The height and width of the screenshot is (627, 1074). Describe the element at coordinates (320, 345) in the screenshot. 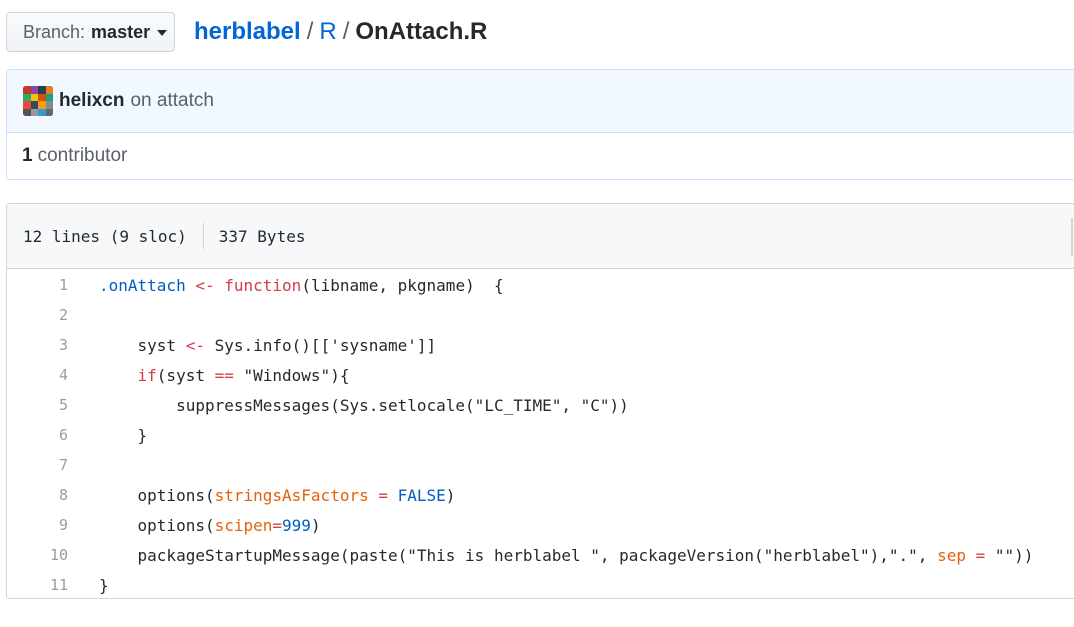

I see `code-token: Sys.info()[['sysname']]` at that location.